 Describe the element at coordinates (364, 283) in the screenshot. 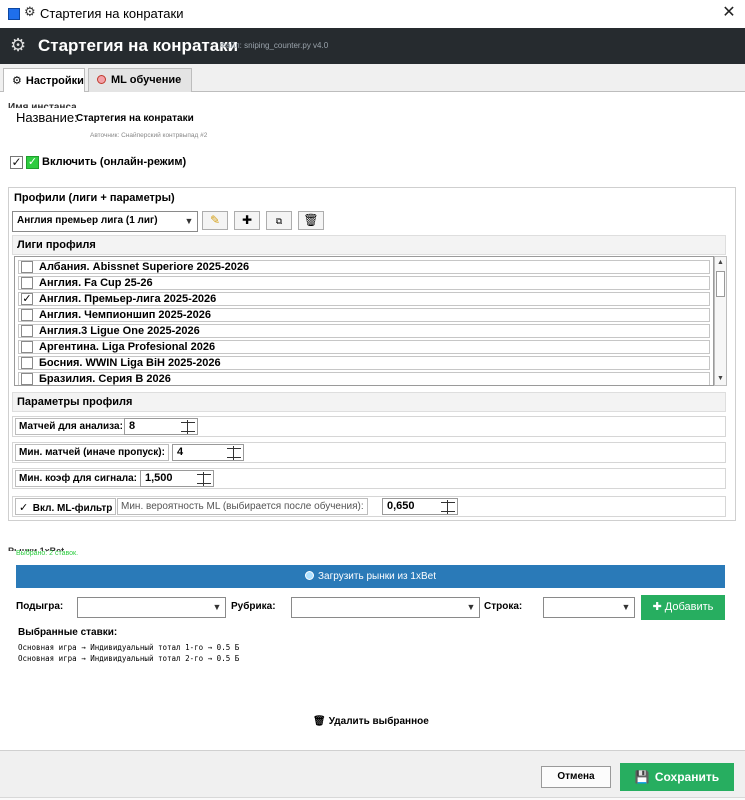

I see `list-item: Англия. Fa Cup 25-26` at that location.